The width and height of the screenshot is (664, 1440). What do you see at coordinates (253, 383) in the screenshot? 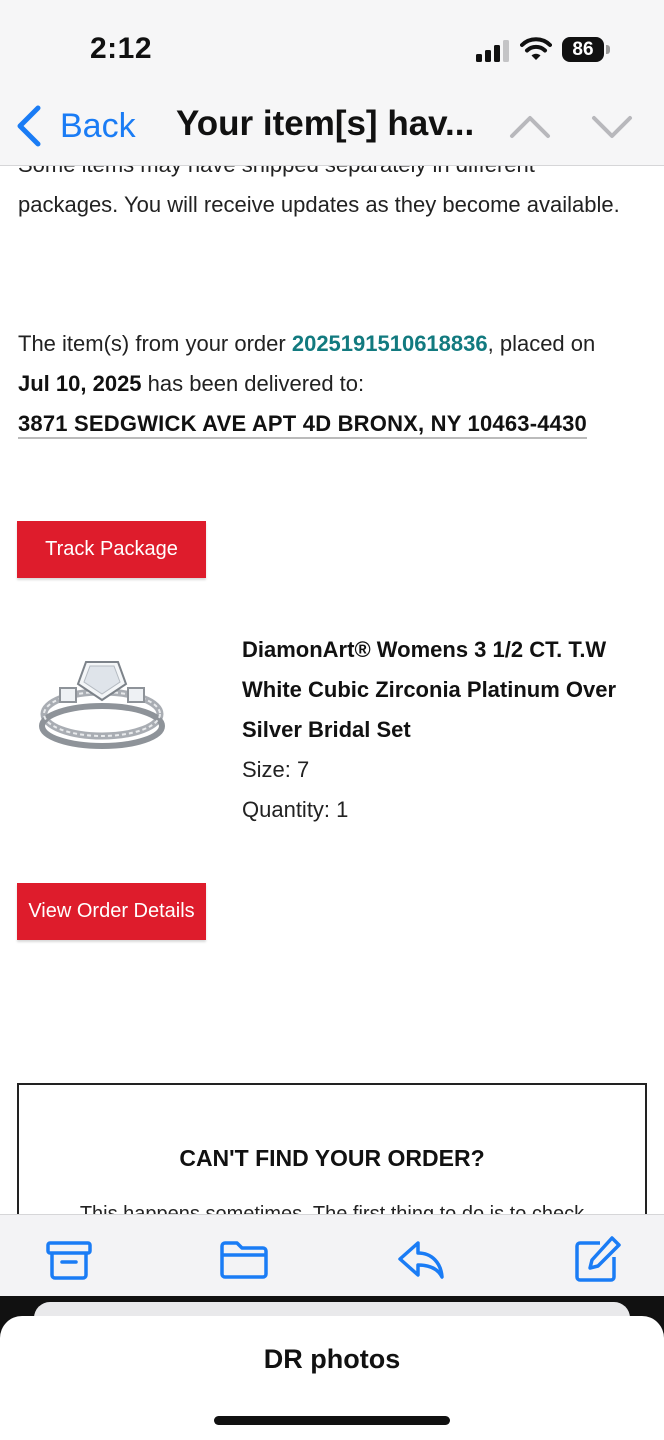
I see `delivery-suffix: has been delivered to:` at bounding box center [253, 383].